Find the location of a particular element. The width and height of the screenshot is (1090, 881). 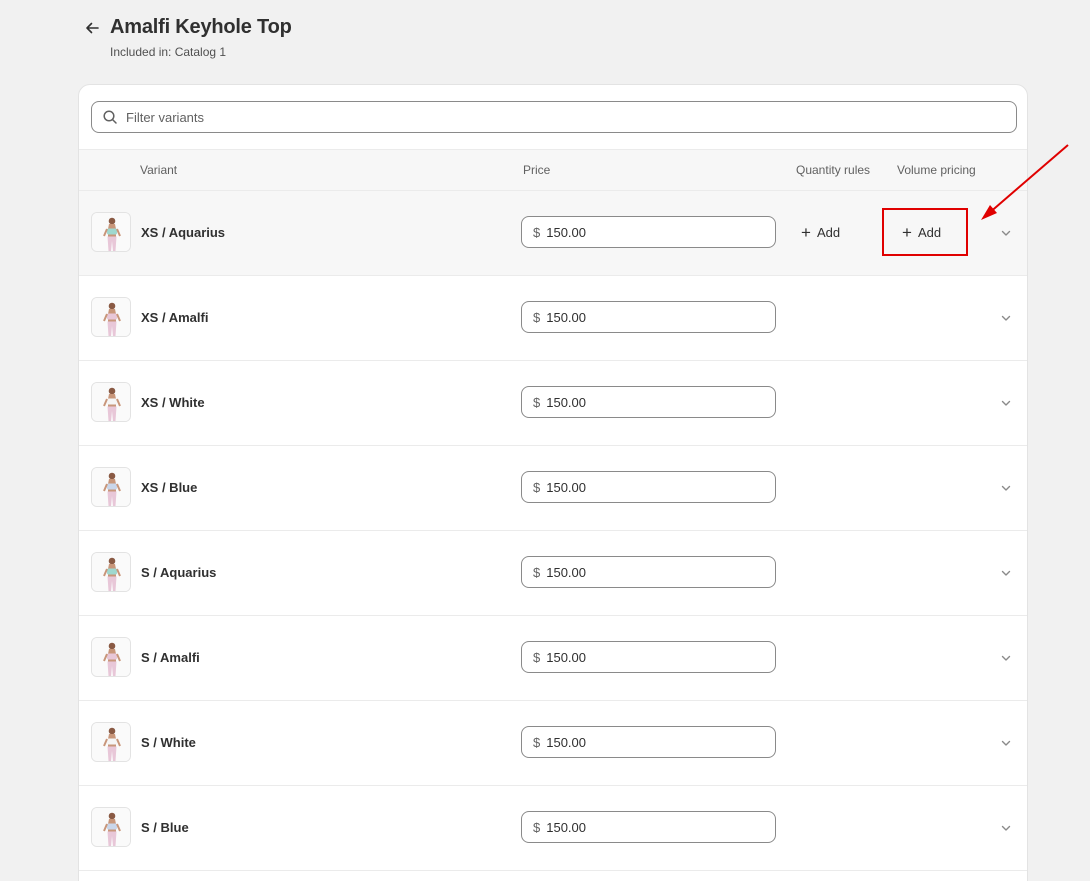

variant-name: S / White is located at coordinates (168, 742).